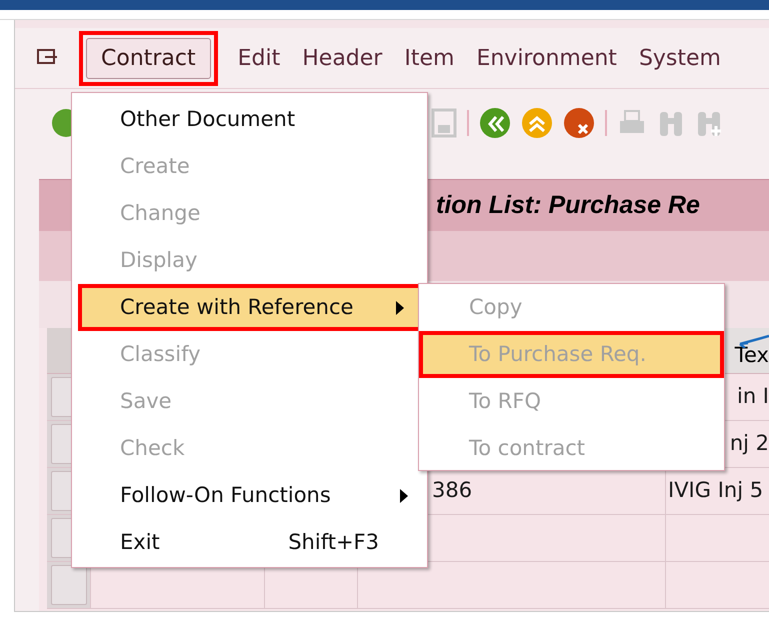 The image size is (769, 620). What do you see at coordinates (429, 58) in the screenshot?
I see `menu-bar-item: Item` at bounding box center [429, 58].